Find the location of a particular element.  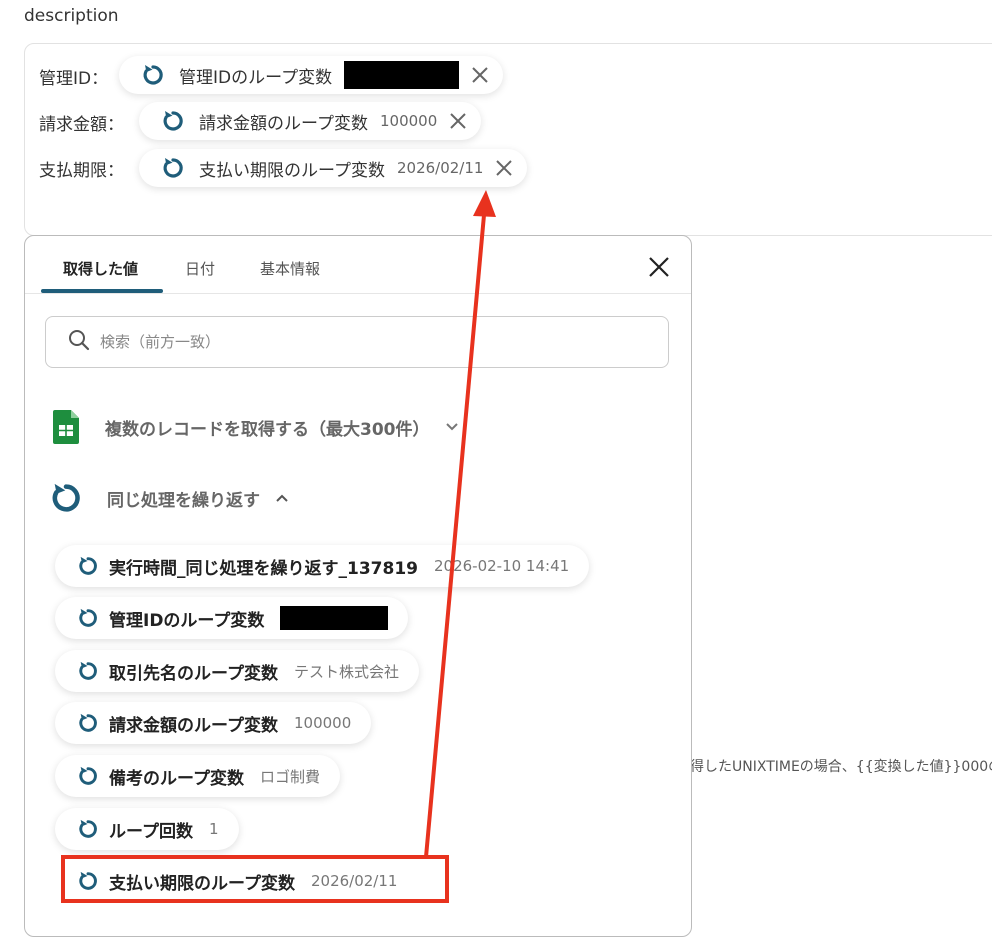

token-pill-amount: 請求金額のループ変数 100000 is located at coordinates (310, 121).